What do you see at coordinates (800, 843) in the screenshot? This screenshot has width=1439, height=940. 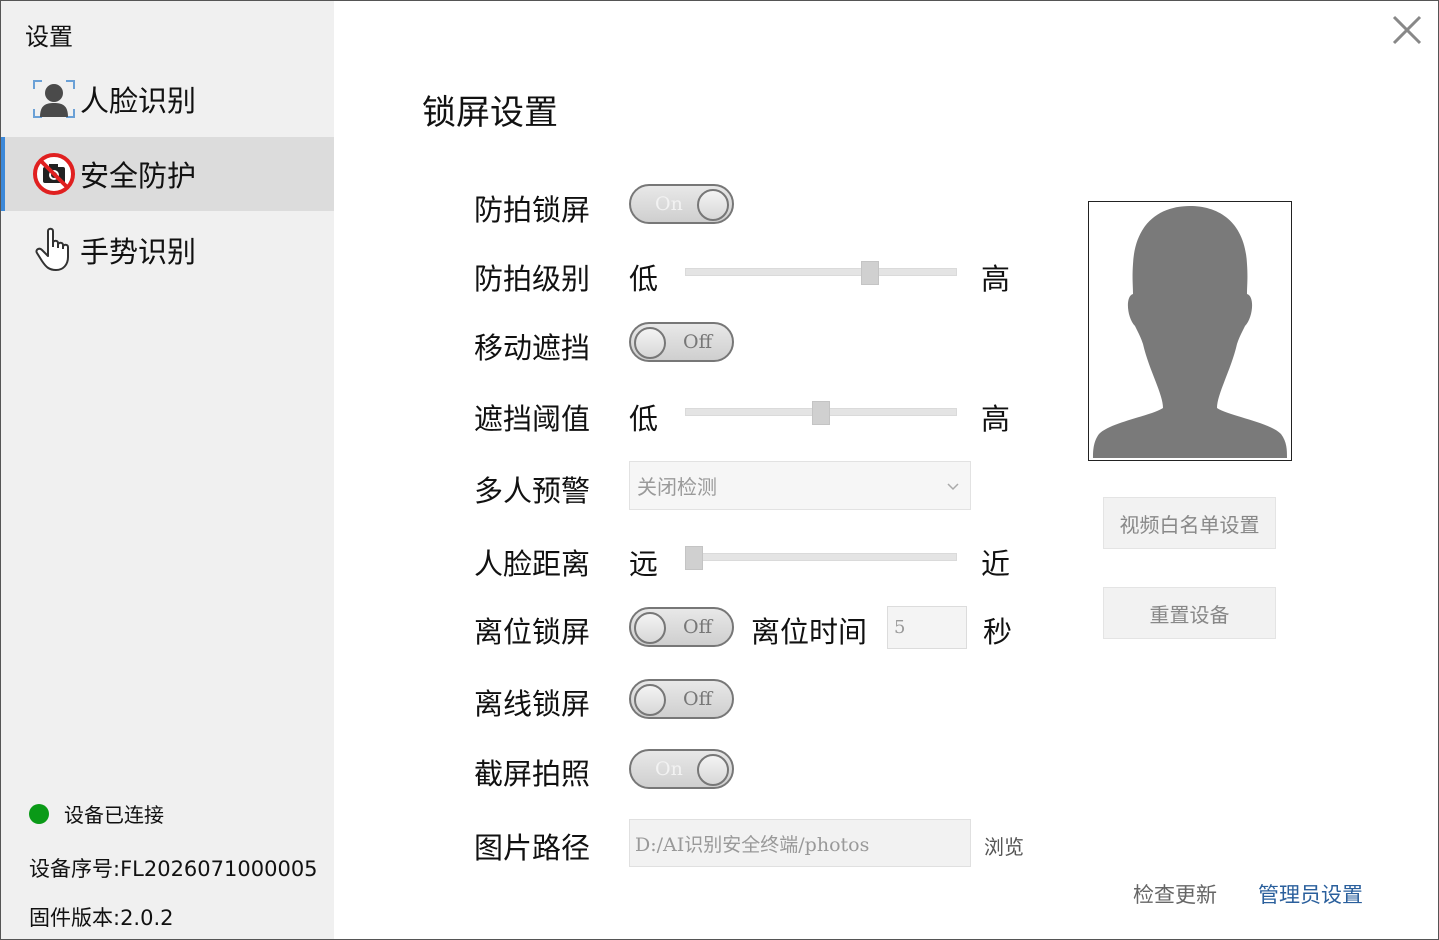 I see `image-path-input` at bounding box center [800, 843].